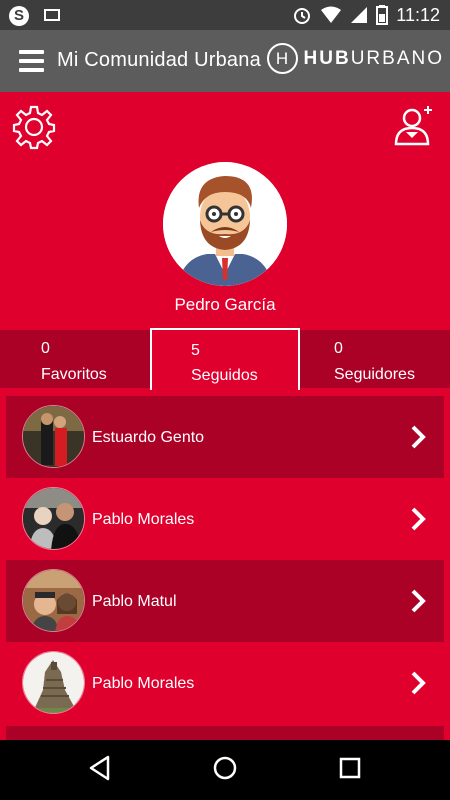  I want to click on hub-urbano-logo: H HUBURBANO, so click(355, 58).